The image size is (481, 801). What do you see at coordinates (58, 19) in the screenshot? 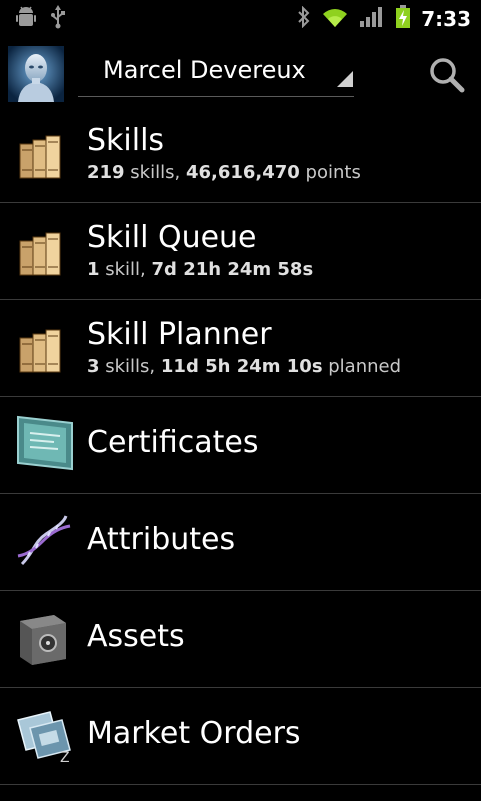
I see `usb-icon` at bounding box center [58, 19].